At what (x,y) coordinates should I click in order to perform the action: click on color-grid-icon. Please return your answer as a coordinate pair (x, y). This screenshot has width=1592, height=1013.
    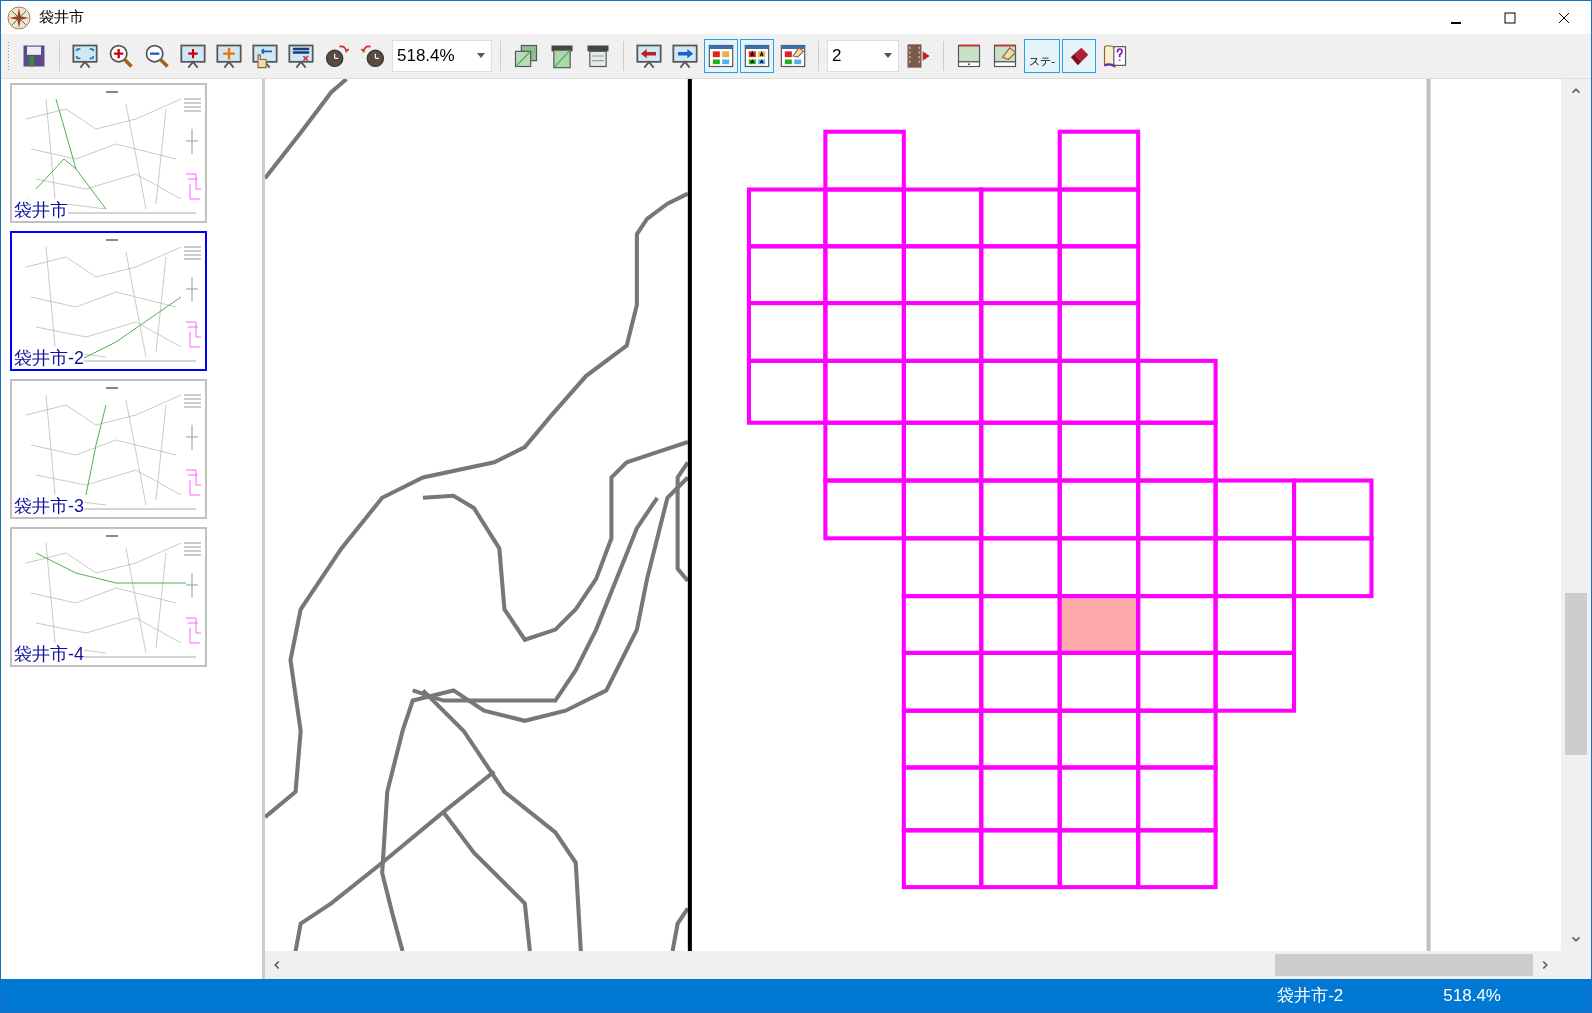
    Looking at the image, I should click on (721, 56).